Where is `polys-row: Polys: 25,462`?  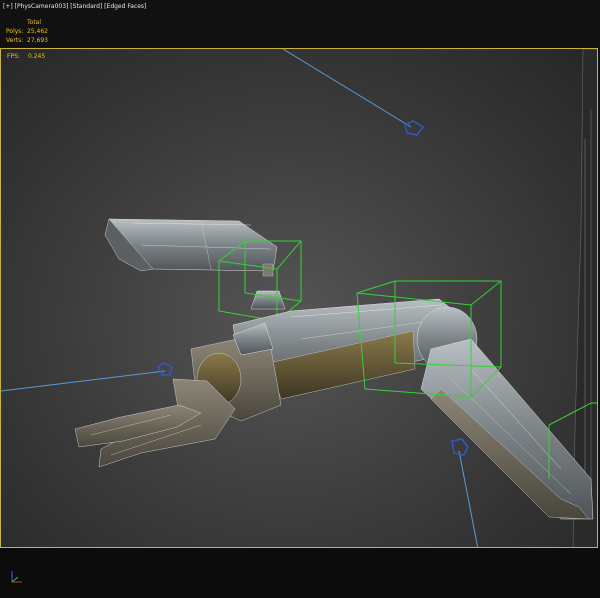 polys-row: Polys: 25,462 is located at coordinates (27, 31).